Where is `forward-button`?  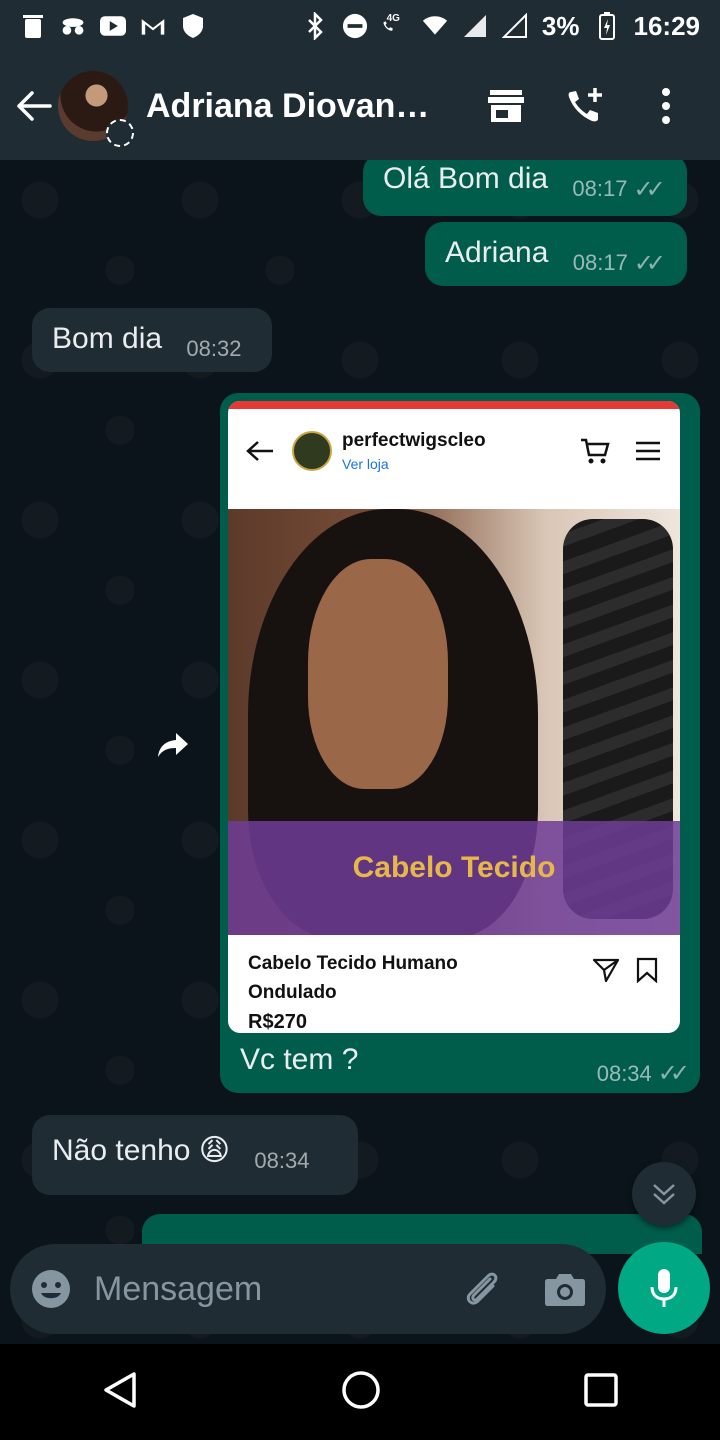 forward-button is located at coordinates (173, 745).